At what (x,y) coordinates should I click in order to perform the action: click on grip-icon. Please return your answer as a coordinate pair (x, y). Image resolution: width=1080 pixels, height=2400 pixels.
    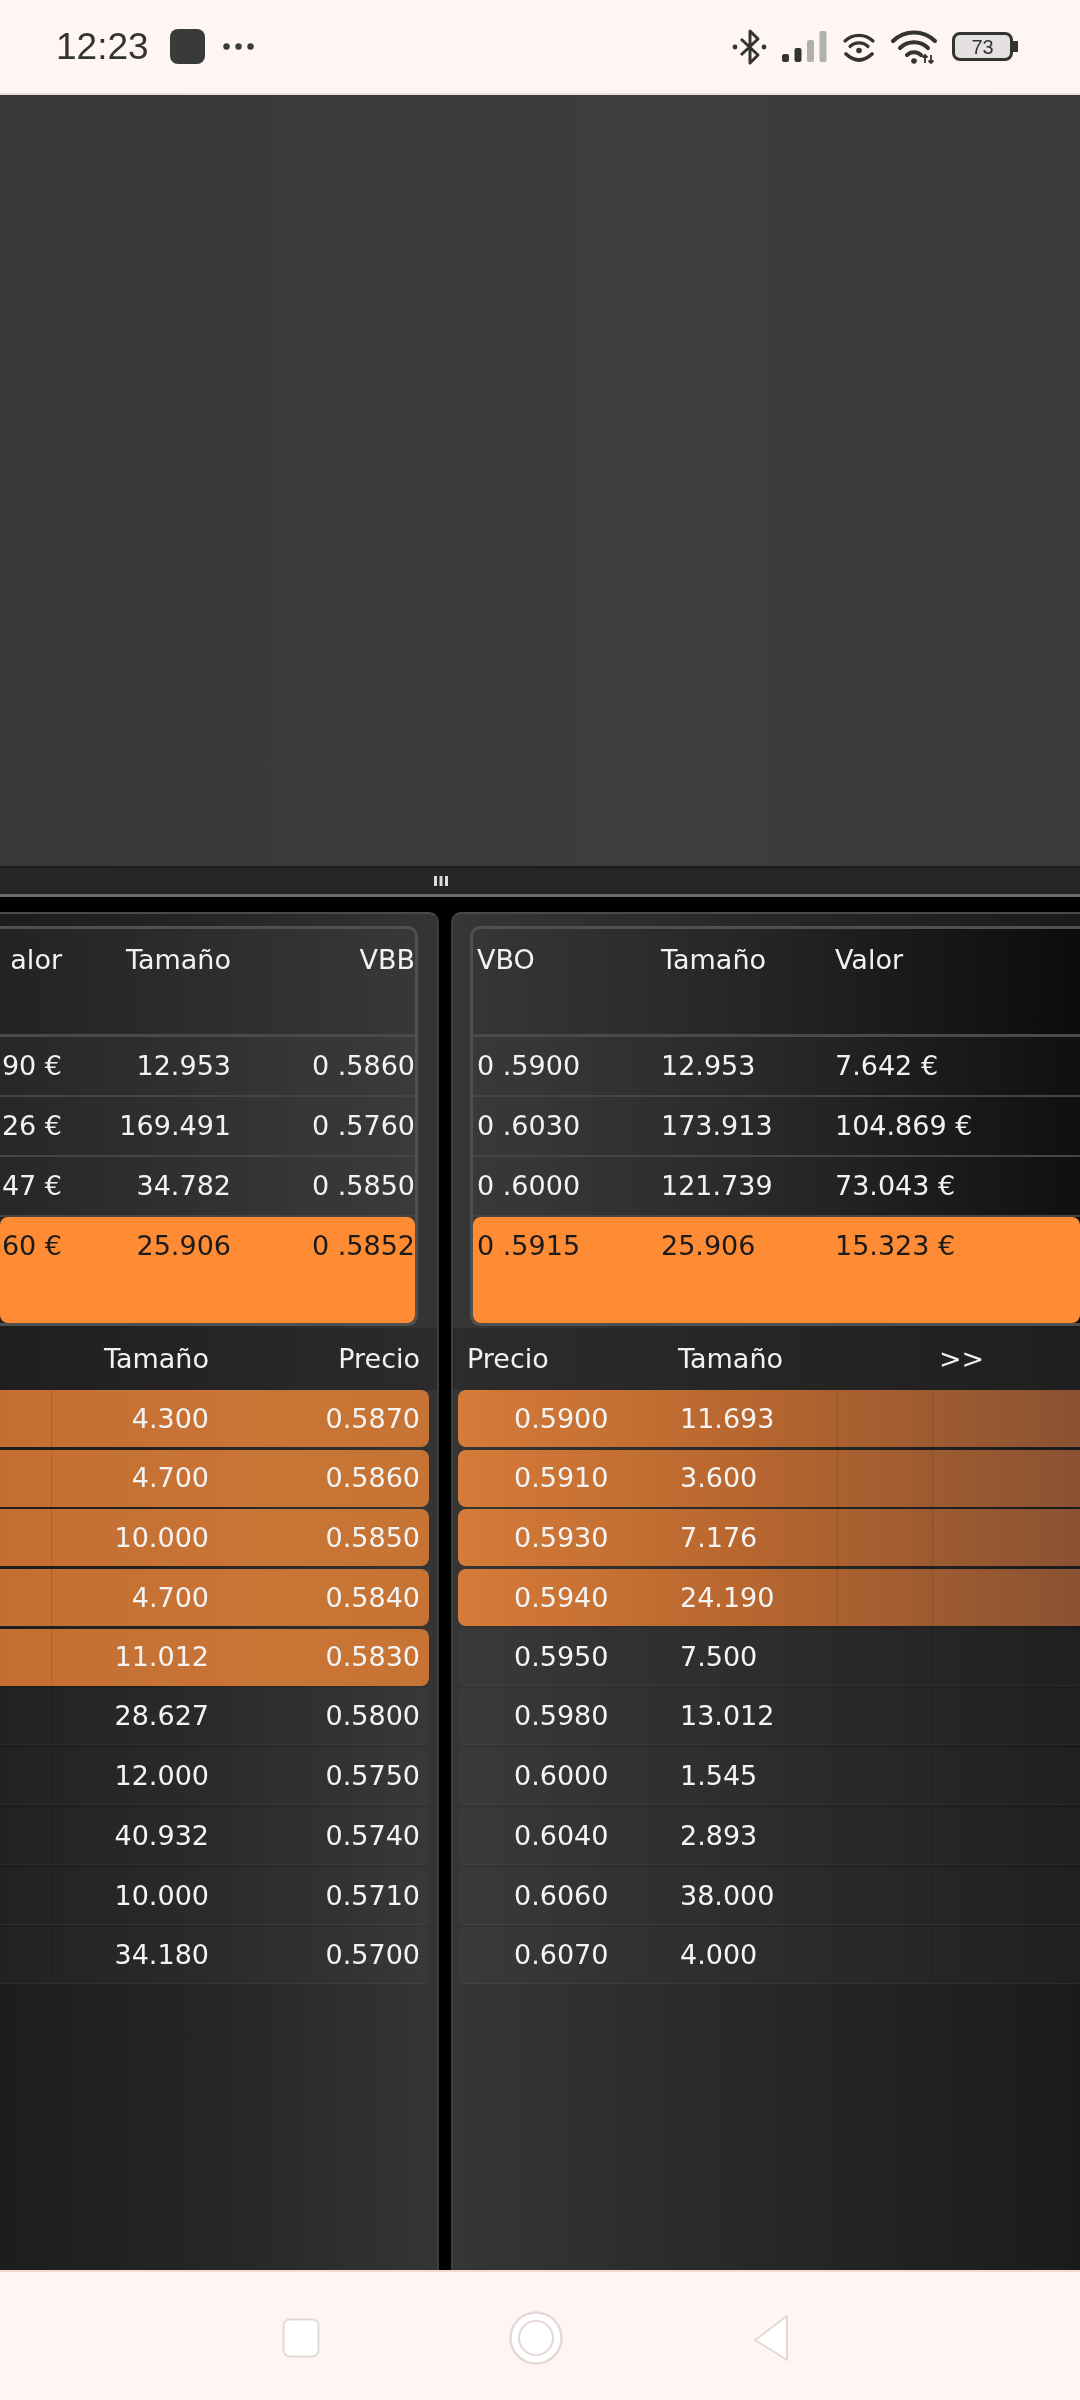
    Looking at the image, I should click on (441, 881).